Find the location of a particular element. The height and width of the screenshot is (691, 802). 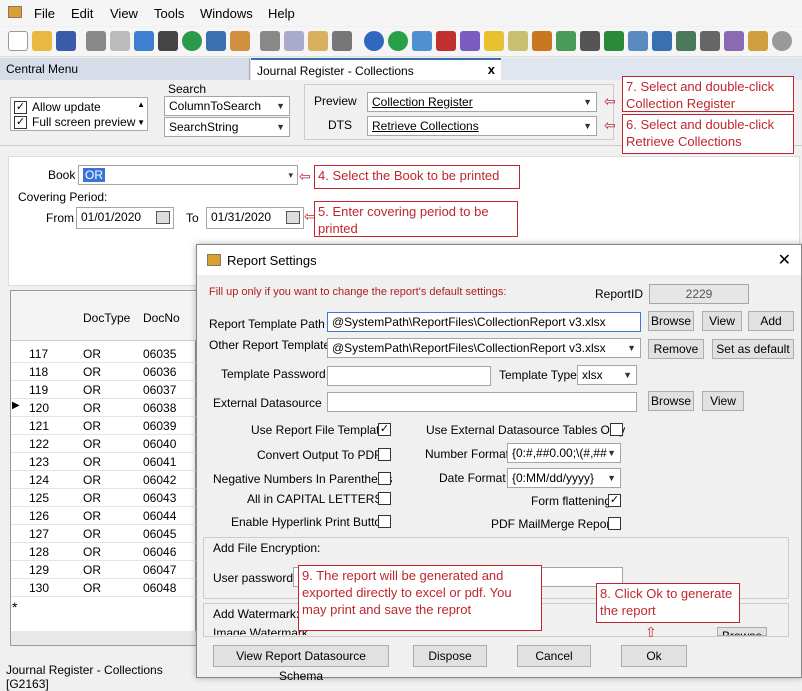

negative-numbers-checkbox is located at coordinates (384, 478).